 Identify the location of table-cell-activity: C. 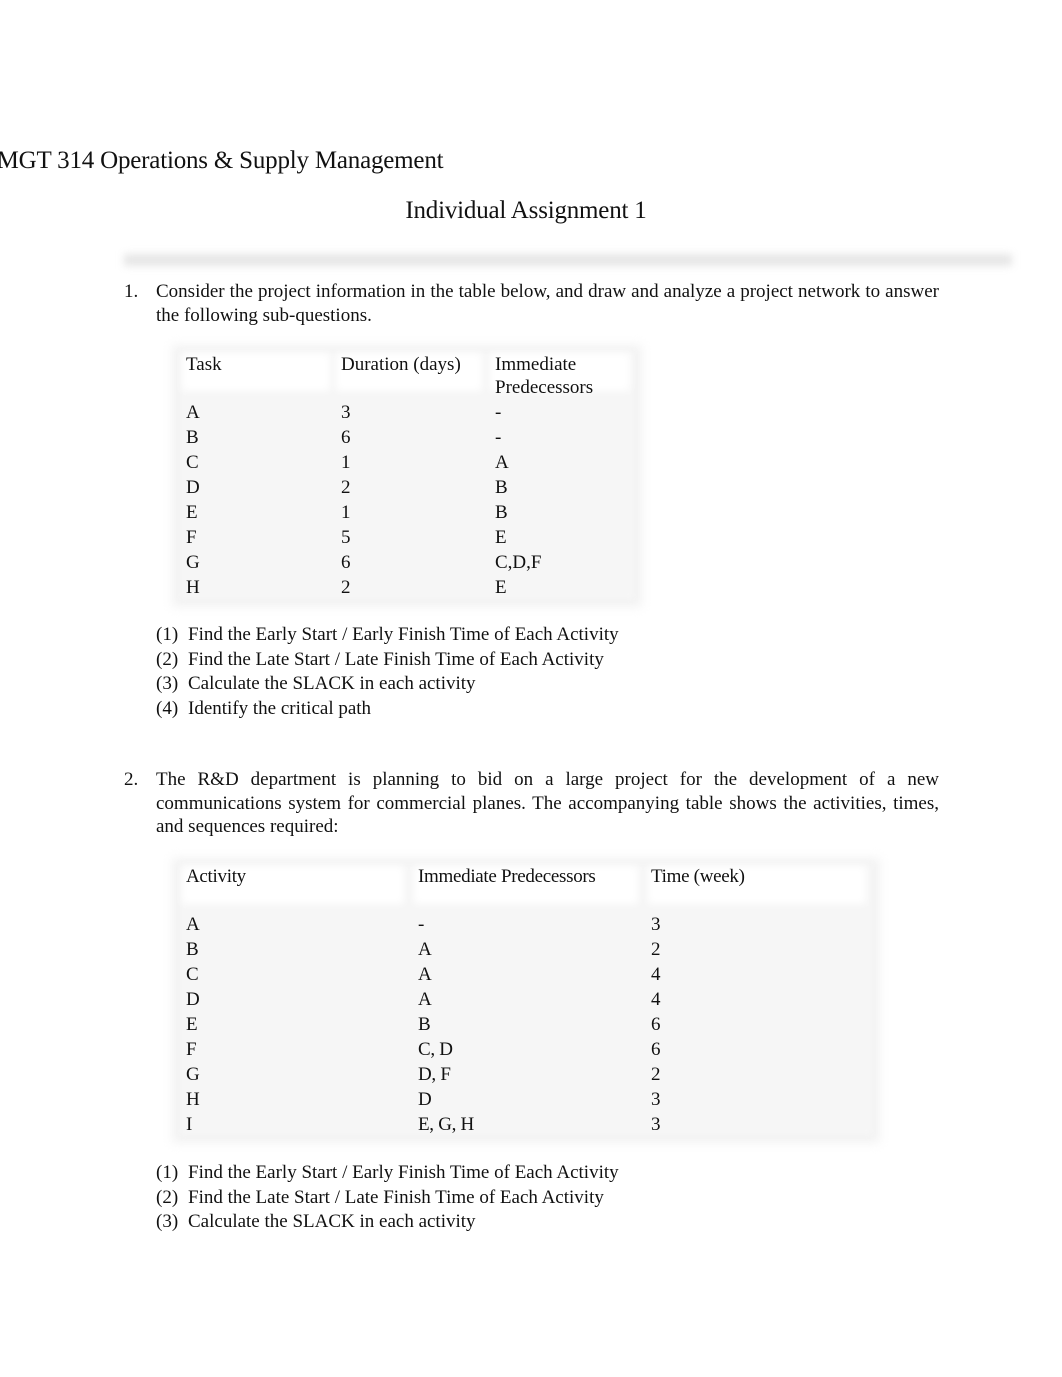
(192, 974).